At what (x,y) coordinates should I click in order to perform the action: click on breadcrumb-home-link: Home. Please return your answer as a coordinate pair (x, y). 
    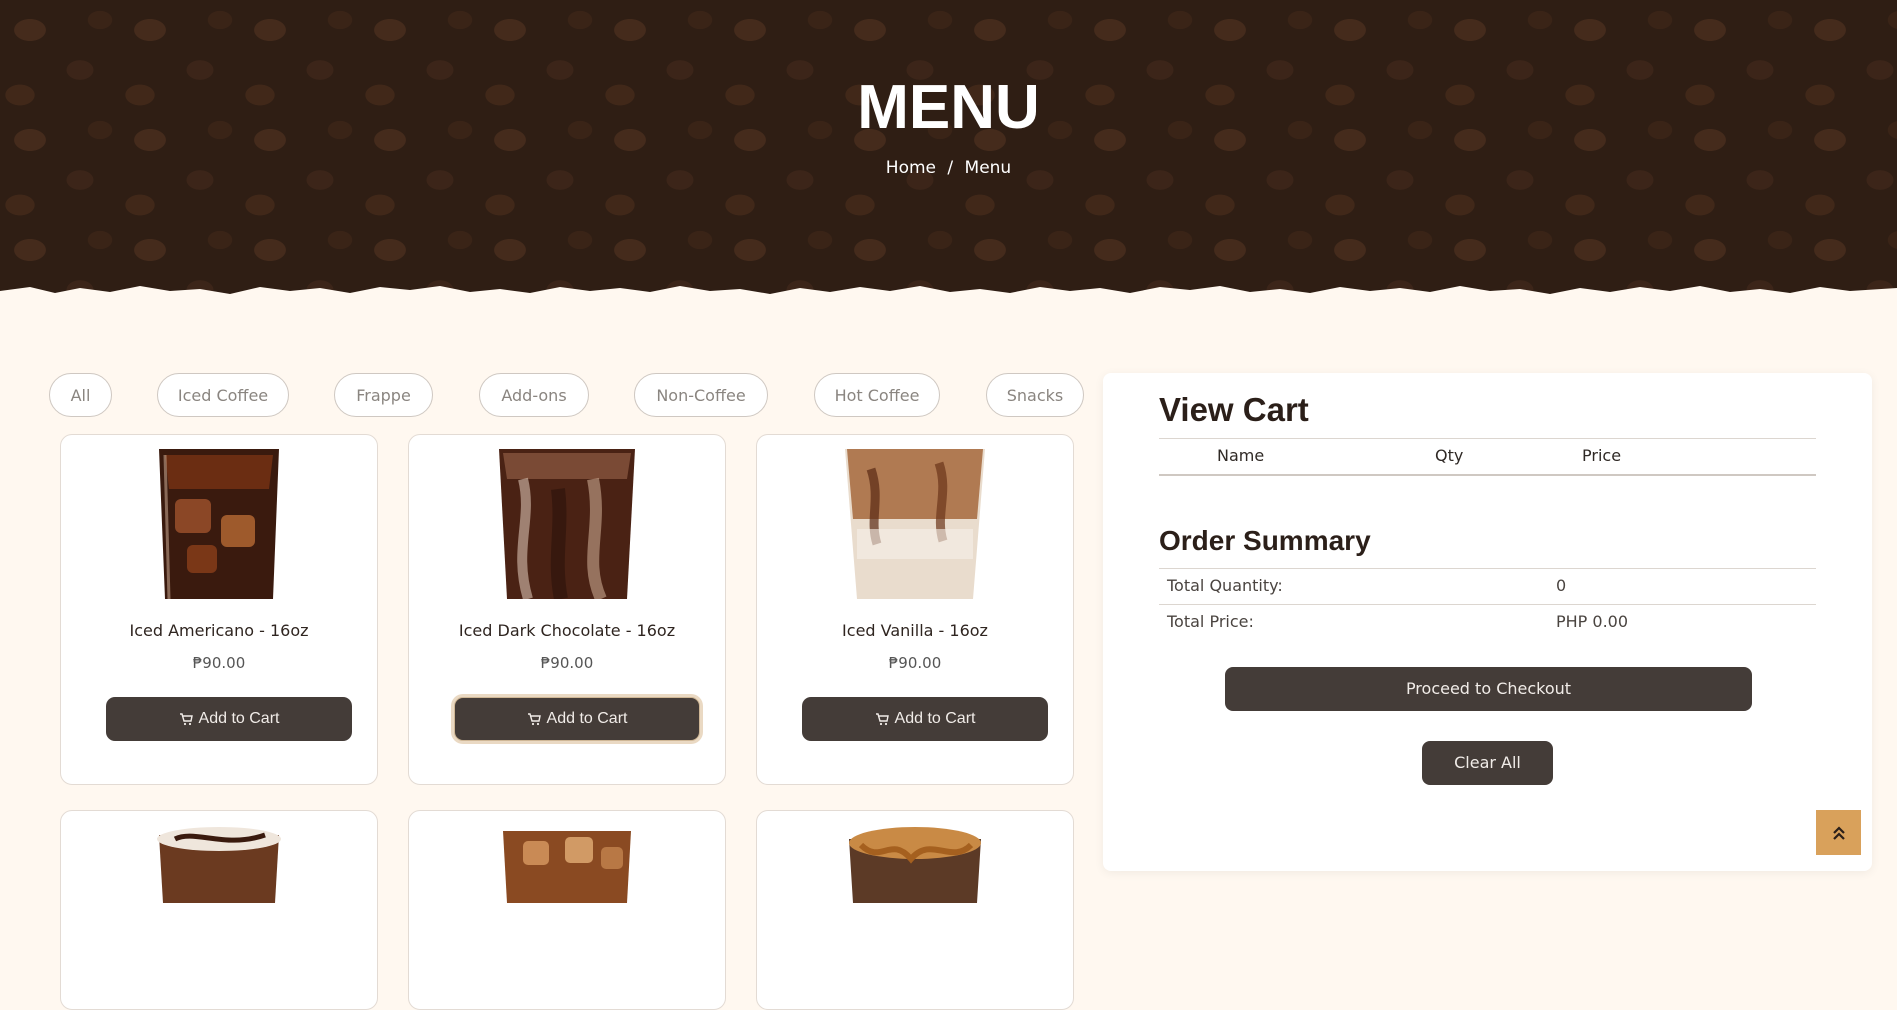
    Looking at the image, I should click on (911, 168).